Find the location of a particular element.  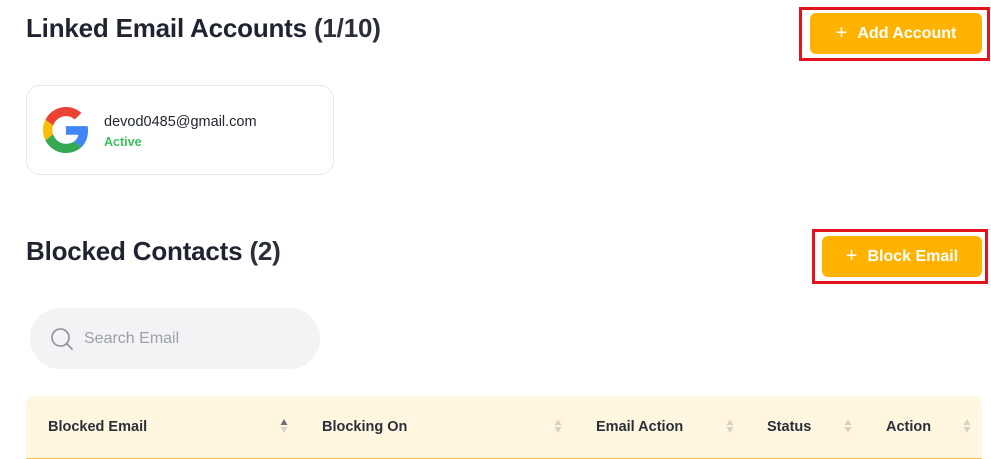

search-icon is located at coordinates (62, 339).